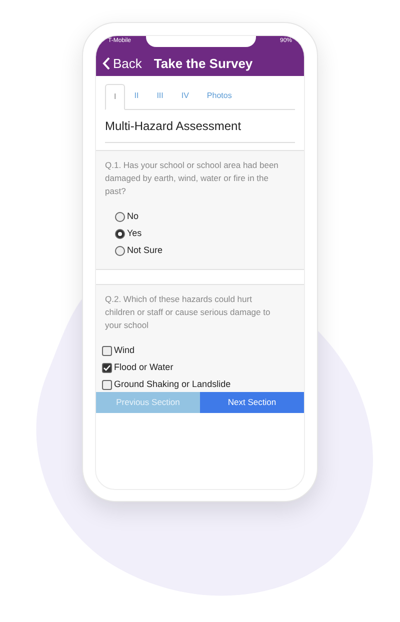 This screenshot has height=622, width=400. What do you see at coordinates (133, 216) in the screenshot?
I see `option-label: No` at bounding box center [133, 216].